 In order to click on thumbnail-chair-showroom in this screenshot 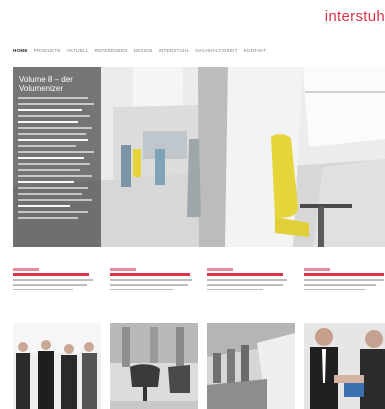, I will do `click(154, 366)`.